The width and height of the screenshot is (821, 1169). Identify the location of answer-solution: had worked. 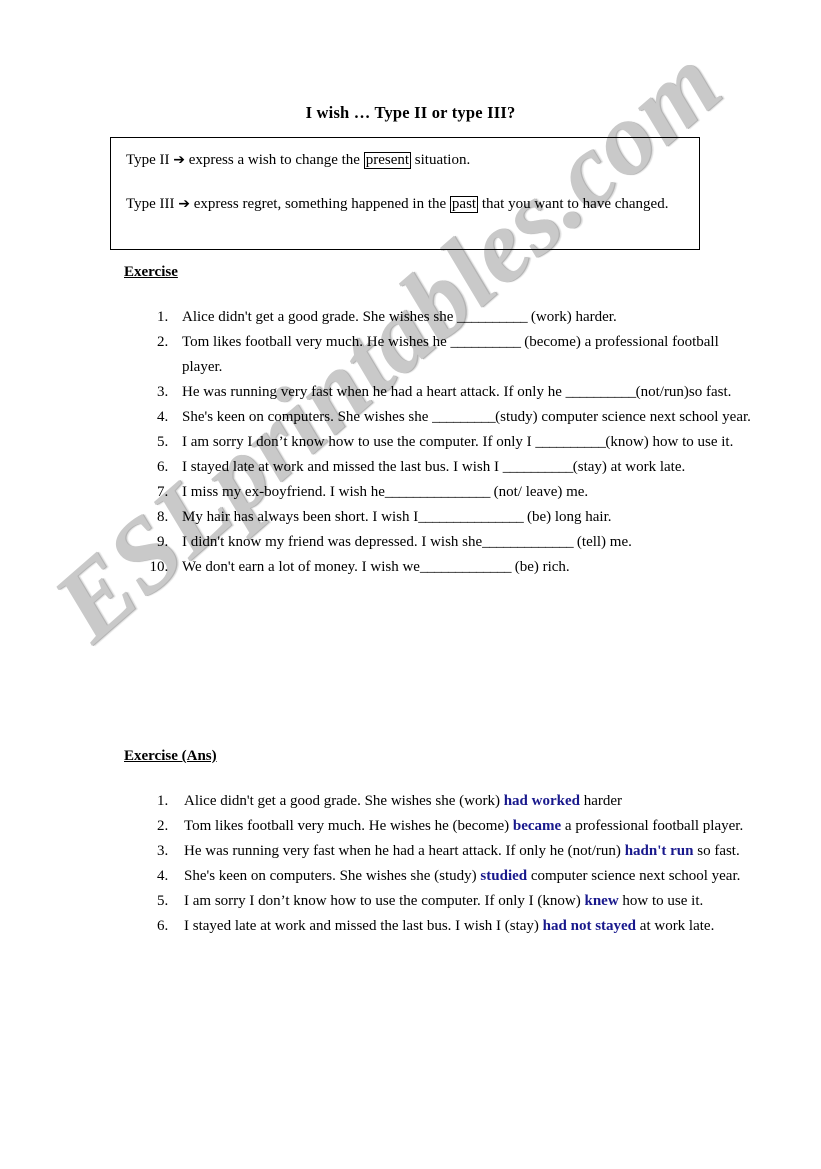
(541, 801).